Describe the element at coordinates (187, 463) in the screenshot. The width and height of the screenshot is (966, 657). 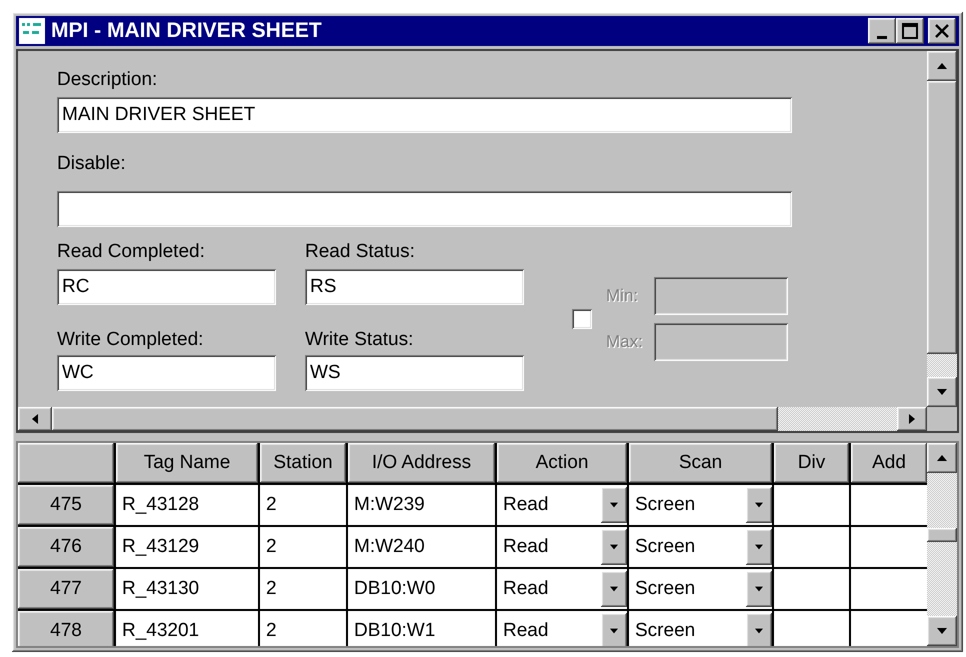
I see `column-header: Tag Name` at that location.